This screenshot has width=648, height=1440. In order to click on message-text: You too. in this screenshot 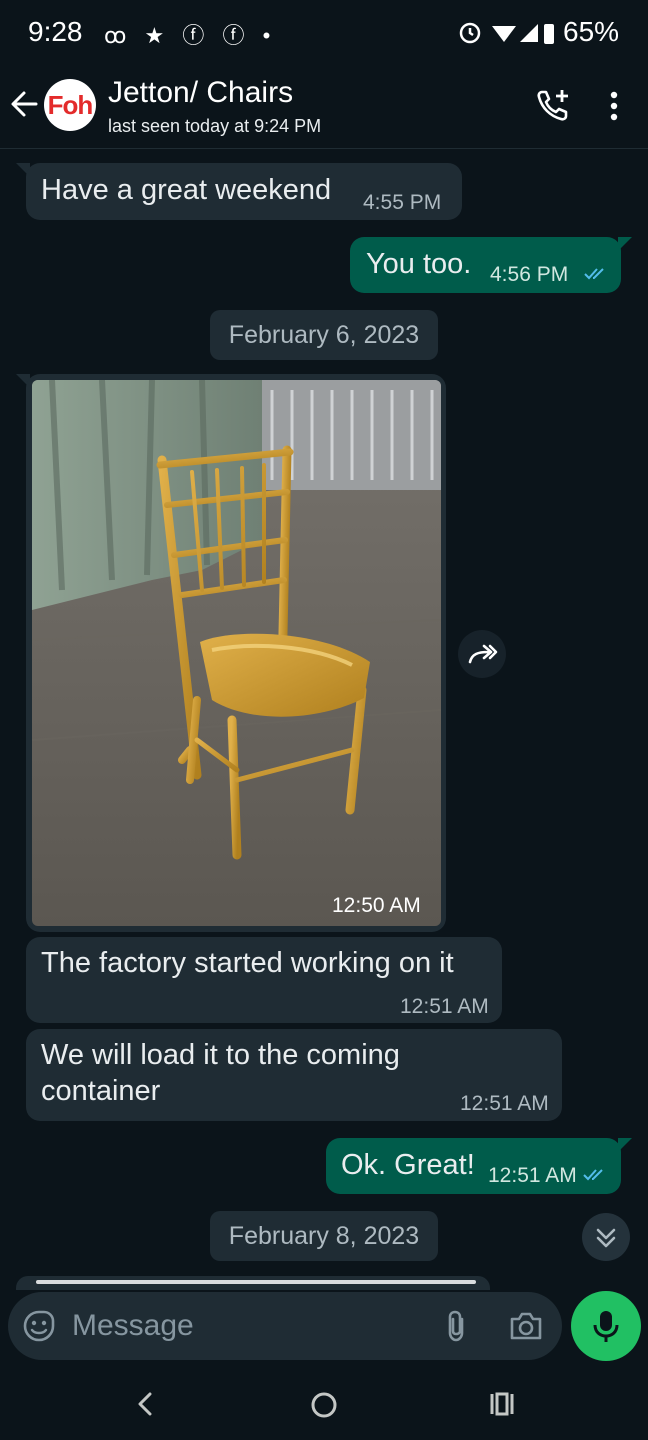, I will do `click(419, 264)`.